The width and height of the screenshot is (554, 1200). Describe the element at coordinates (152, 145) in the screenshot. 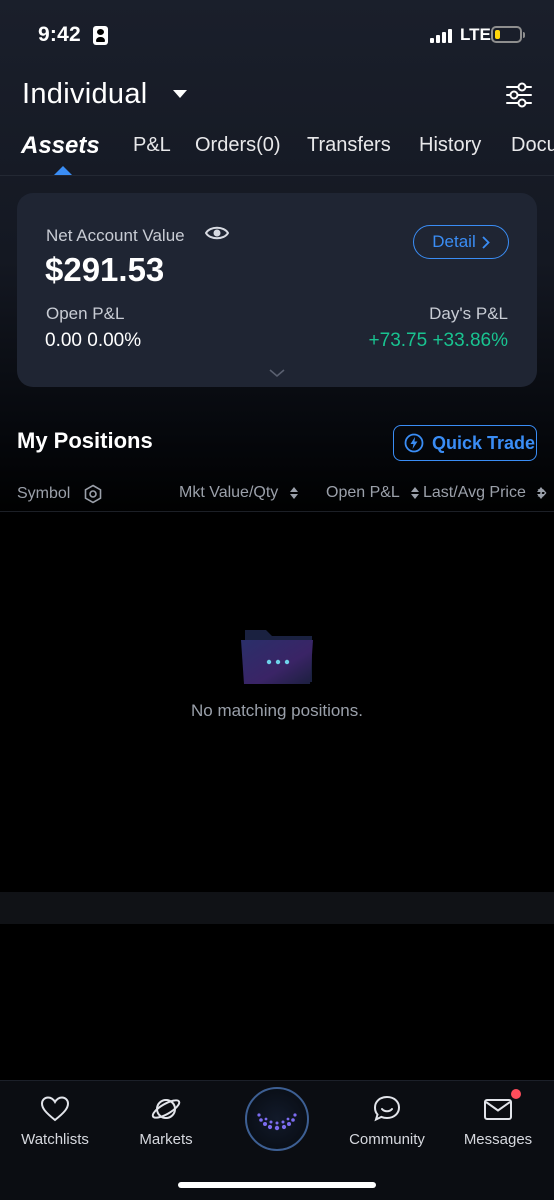

I see `tab-pl: P&L` at that location.